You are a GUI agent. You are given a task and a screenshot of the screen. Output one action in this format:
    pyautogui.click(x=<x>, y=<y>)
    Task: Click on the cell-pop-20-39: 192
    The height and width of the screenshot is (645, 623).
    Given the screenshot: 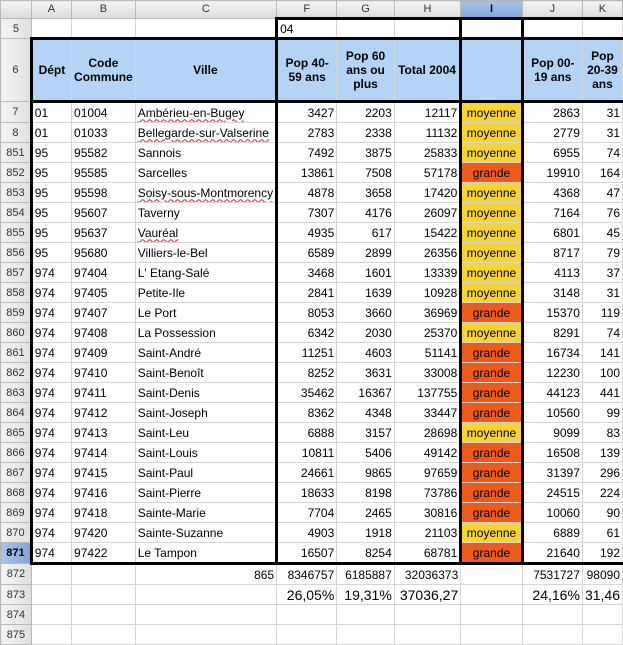 What is the action you would take?
    pyautogui.click(x=602, y=553)
    